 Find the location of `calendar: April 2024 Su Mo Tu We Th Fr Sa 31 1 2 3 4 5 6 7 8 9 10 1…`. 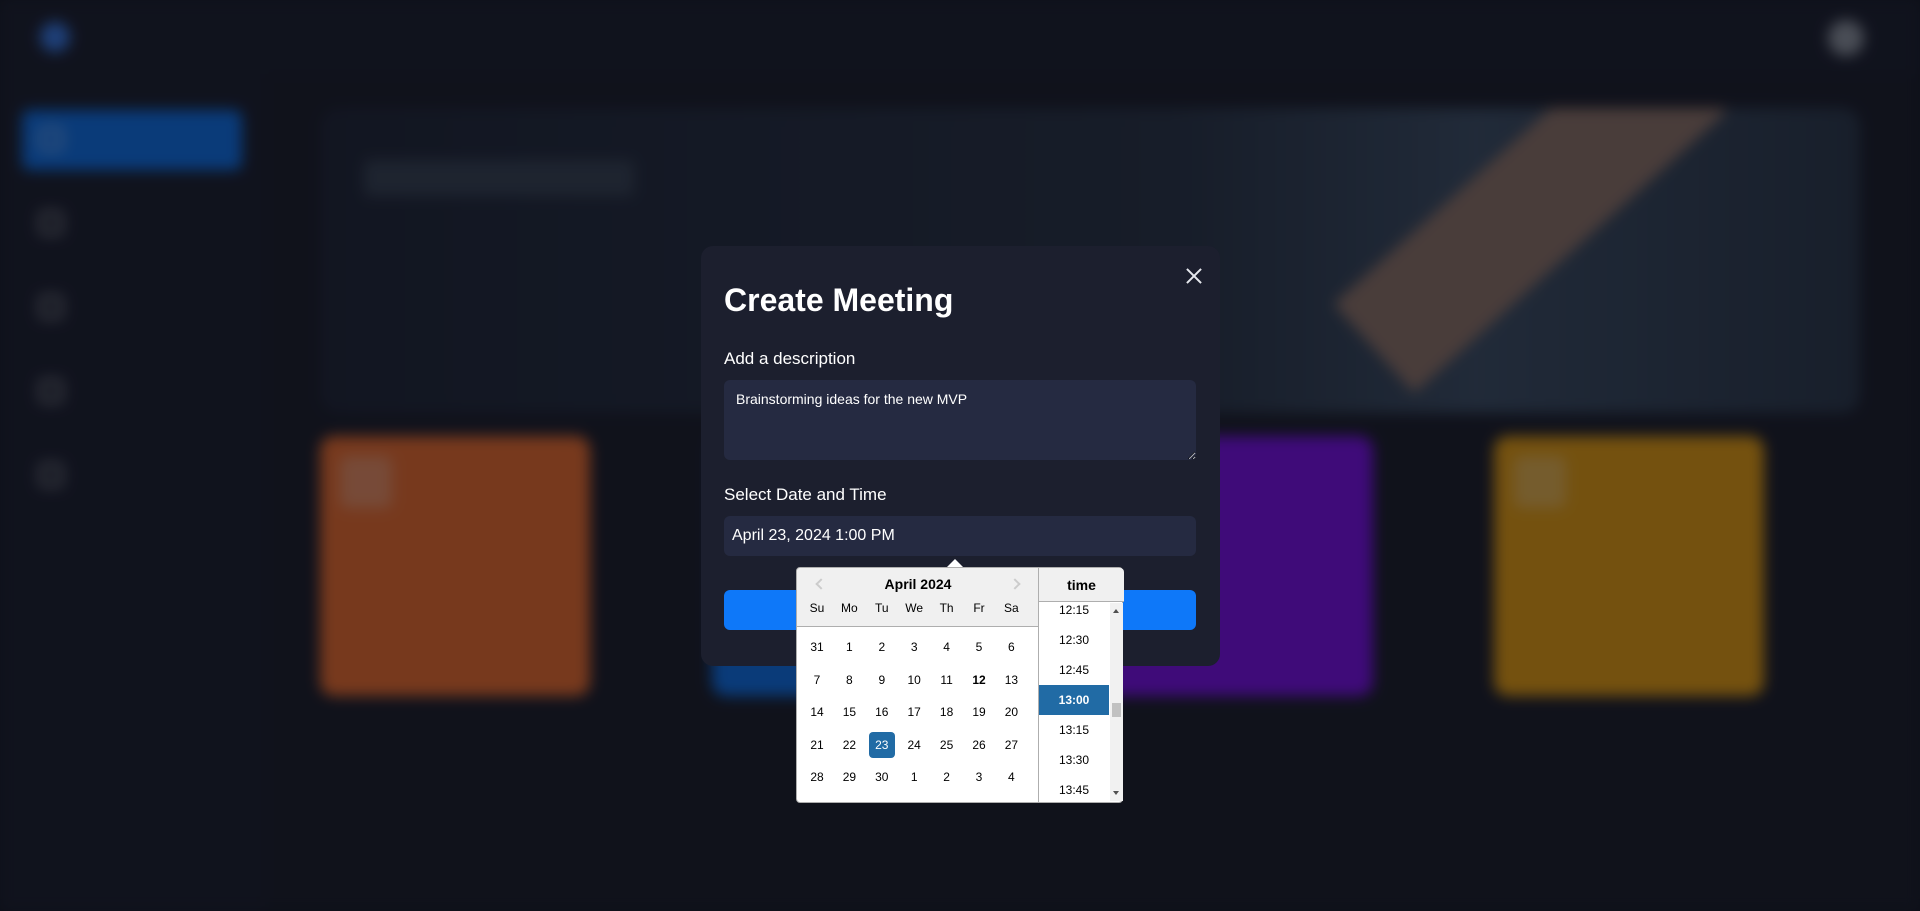

calendar: April 2024 Su Mo Tu We Th Fr Sa 31 1 2 3 4 5 6 7 8 9 10 1… is located at coordinates (918, 685).